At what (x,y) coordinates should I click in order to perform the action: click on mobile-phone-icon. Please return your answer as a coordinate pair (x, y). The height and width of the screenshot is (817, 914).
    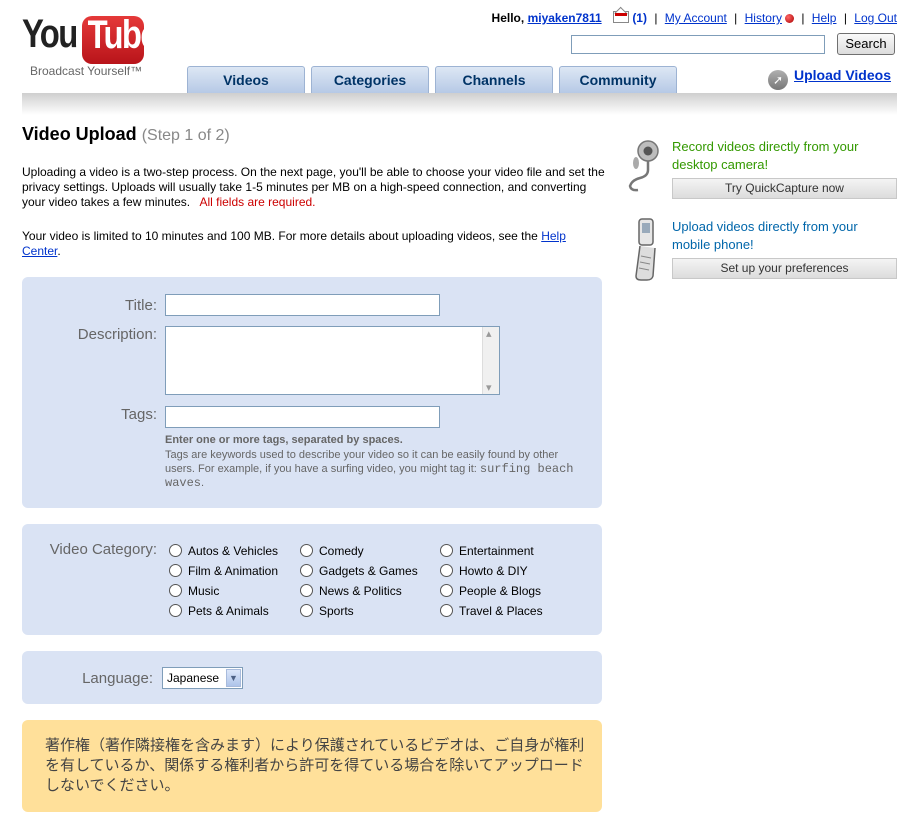
    Looking at the image, I should click on (645, 249).